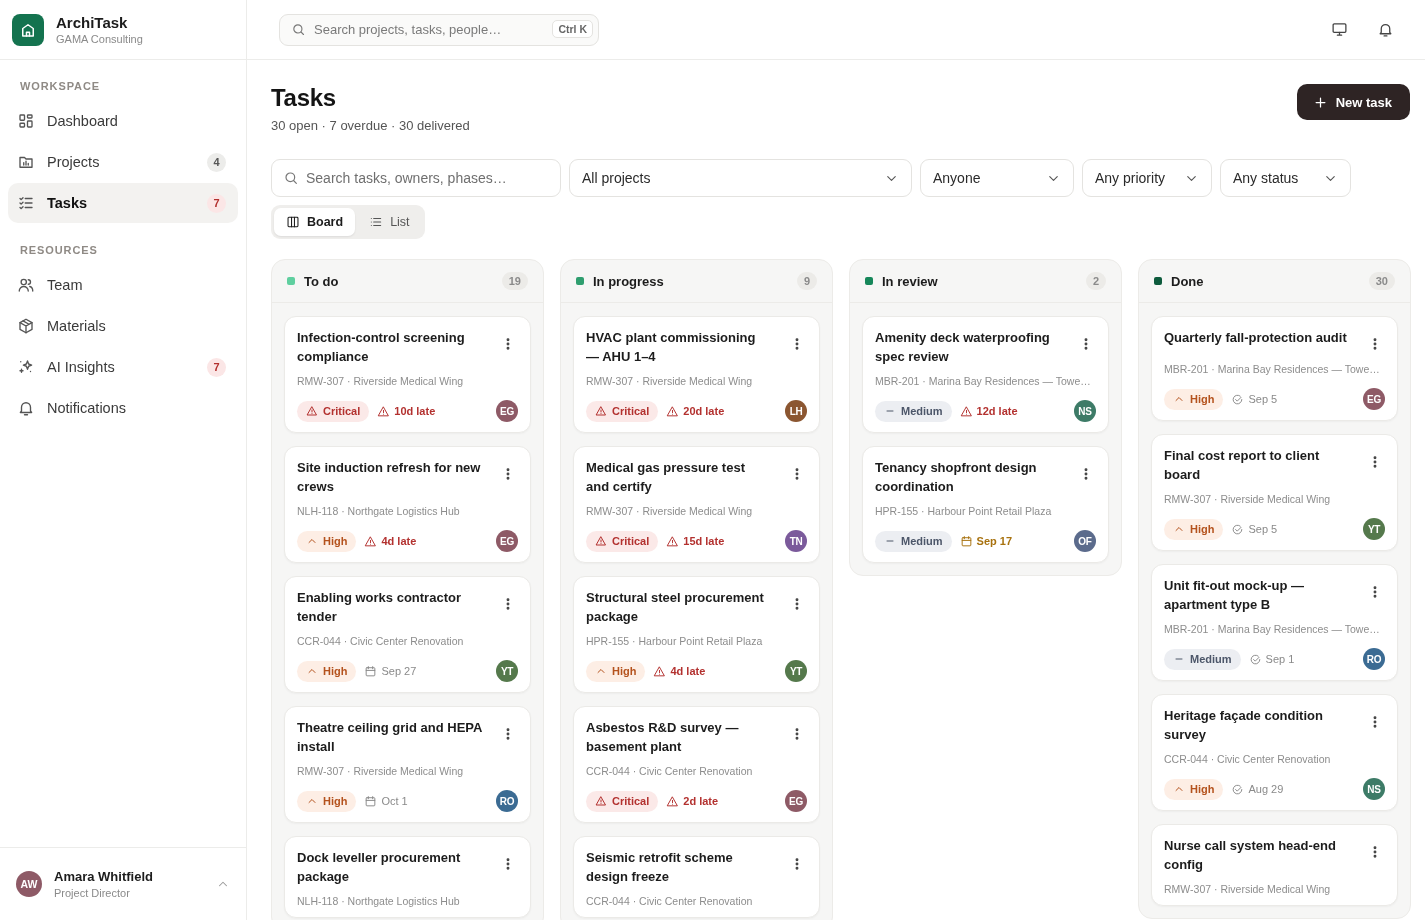 This screenshot has height=920, width=1425. Describe the element at coordinates (399, 671) in the screenshot. I see `due-label: Sep 27` at that location.